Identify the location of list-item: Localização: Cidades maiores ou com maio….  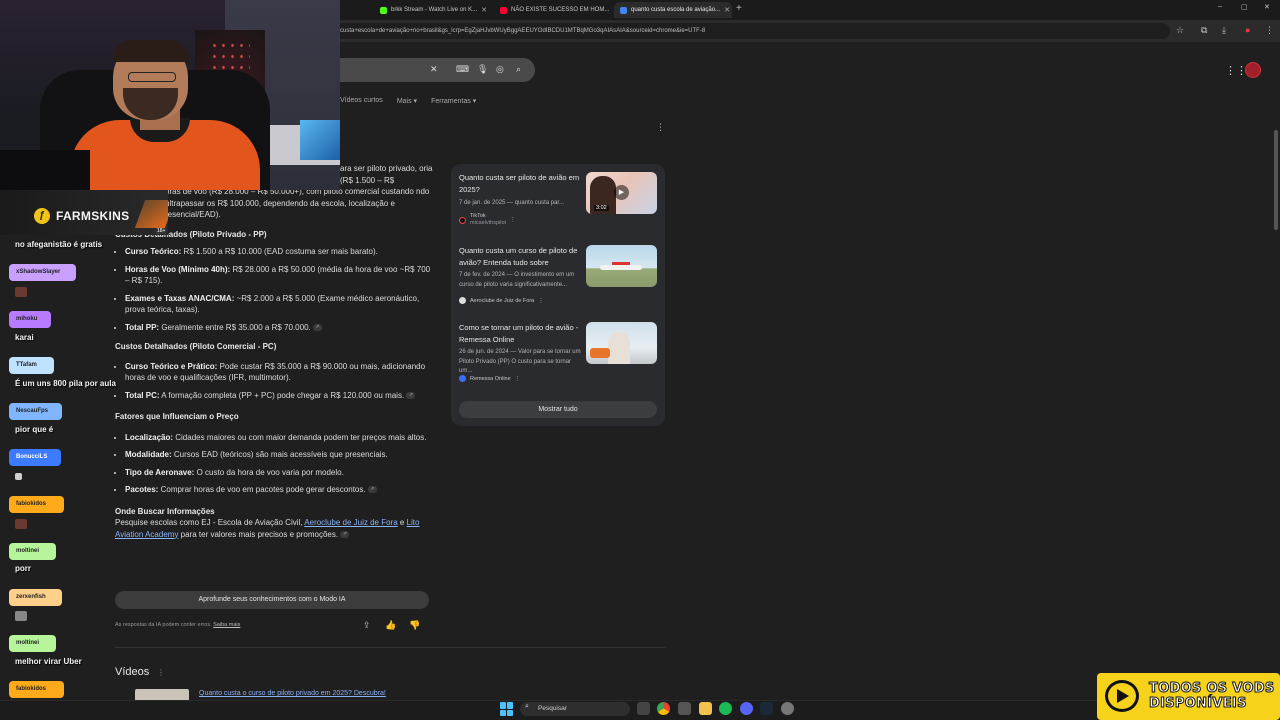
(280, 438).